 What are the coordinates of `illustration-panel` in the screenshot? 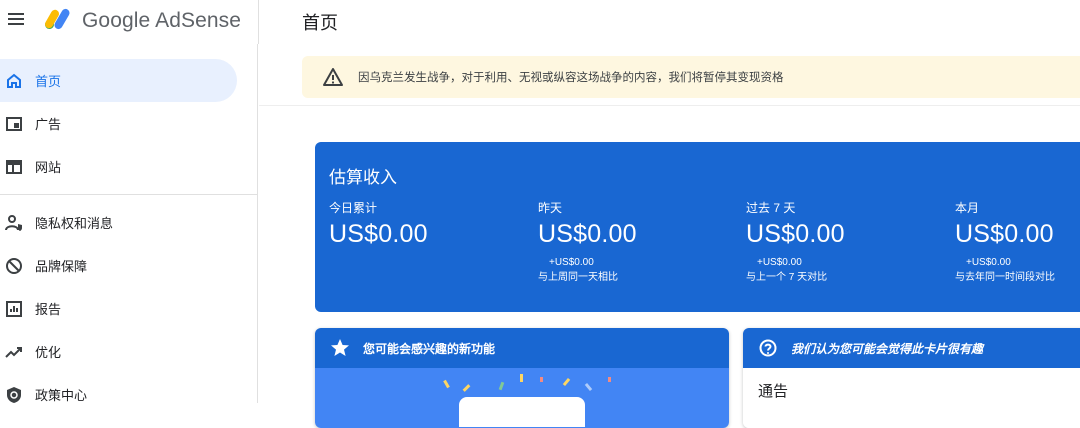 It's located at (522, 412).